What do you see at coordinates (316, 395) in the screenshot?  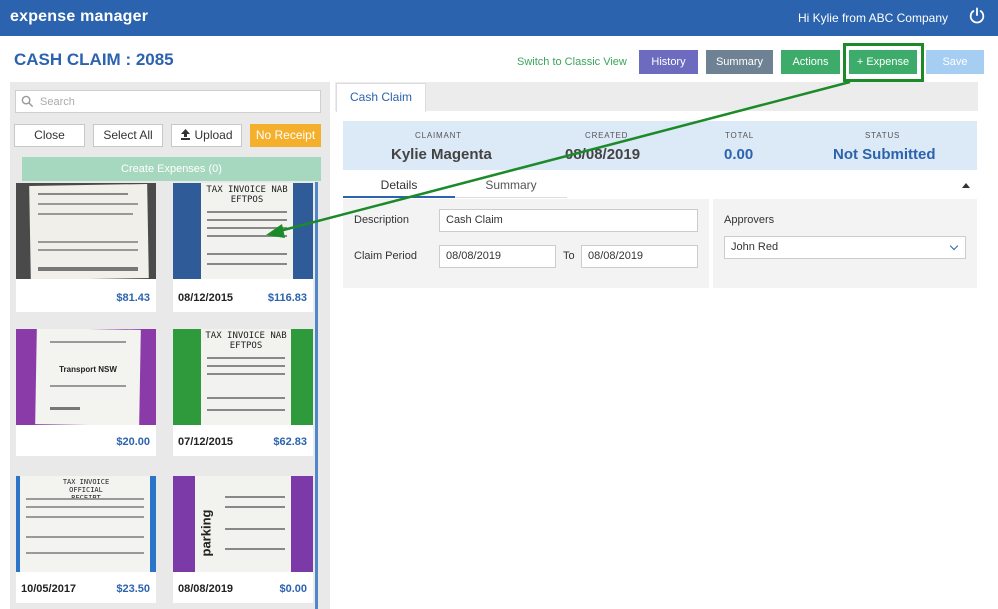 I see `scrollbar` at bounding box center [316, 395].